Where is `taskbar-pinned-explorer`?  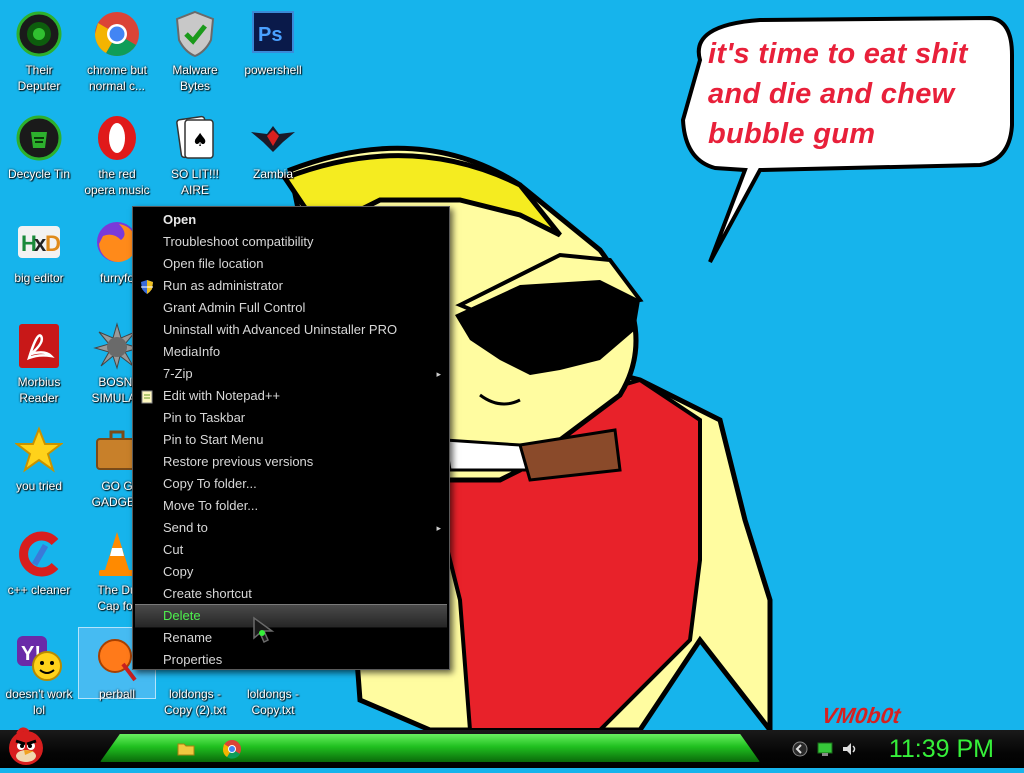 taskbar-pinned-explorer is located at coordinates (186, 749).